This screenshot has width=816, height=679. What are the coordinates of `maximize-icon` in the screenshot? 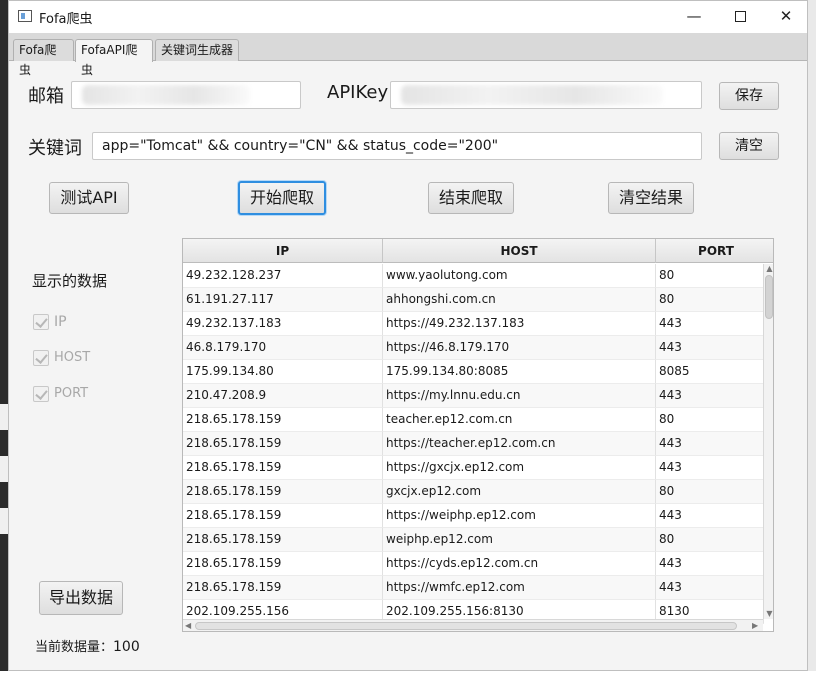 It's located at (740, 16).